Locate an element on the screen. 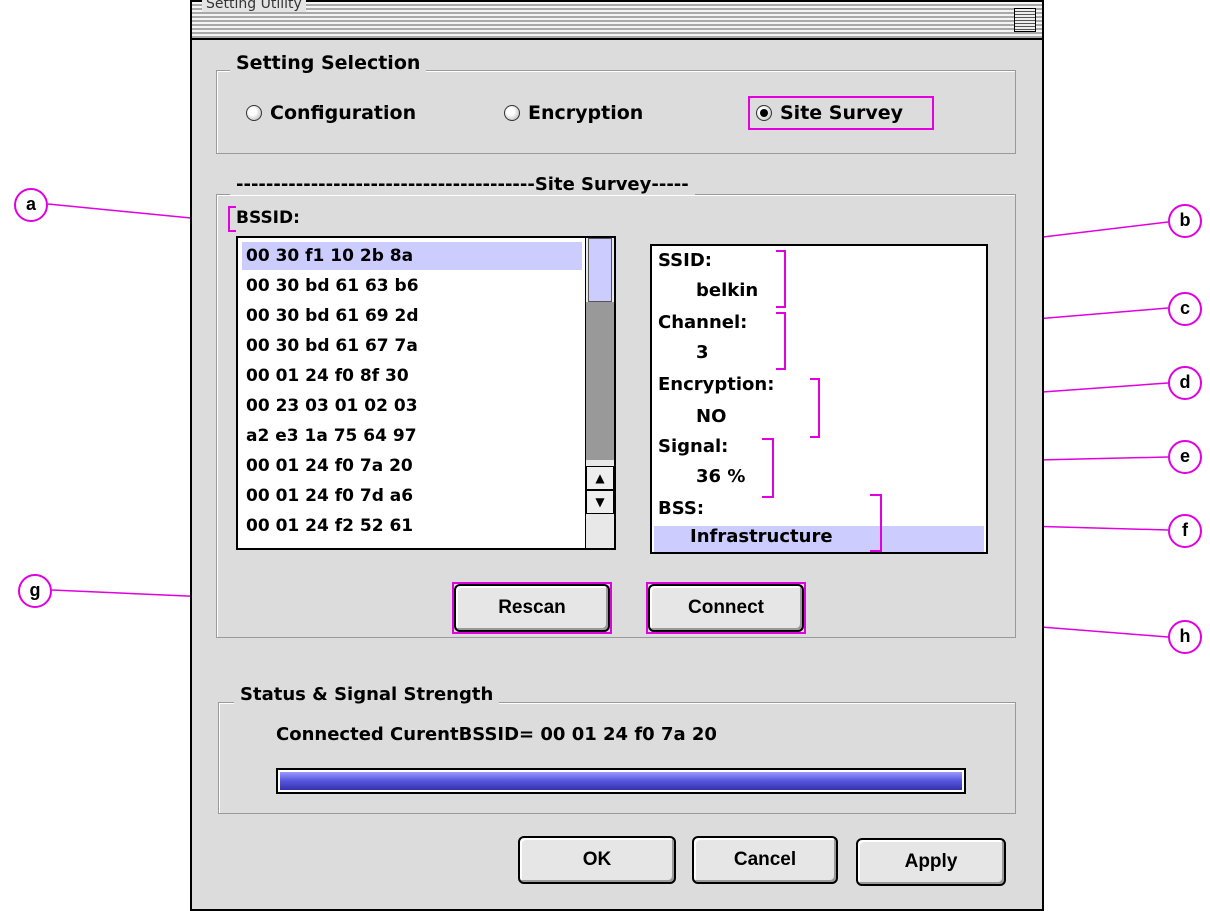  rescan-highlight is located at coordinates (532, 608).